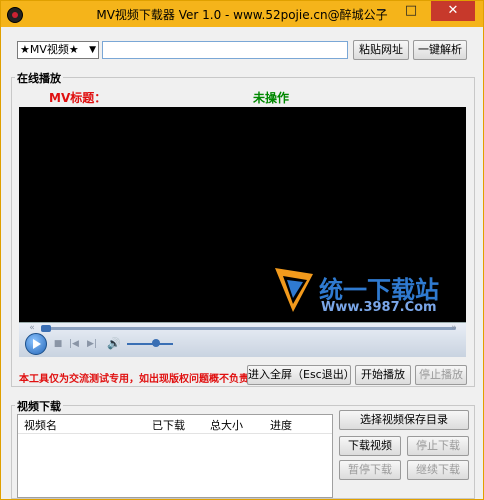 Image resolution: width=484 pixels, height=500 pixels. What do you see at coordinates (368, 292) in the screenshot?
I see `watermark-logo: 统一下载站 Www.3987.Com` at bounding box center [368, 292].